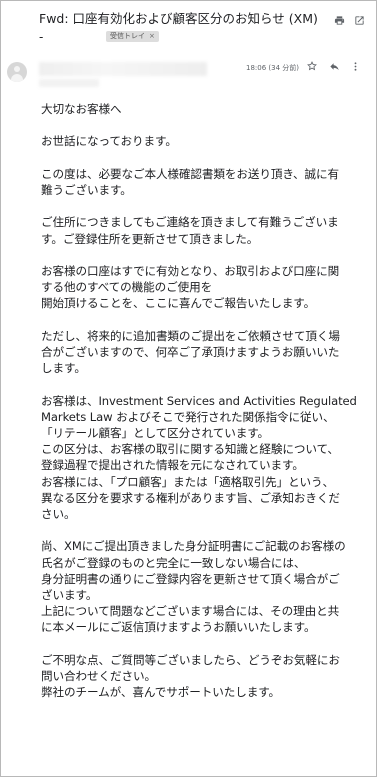 This screenshot has height=779, width=379. I want to click on star-icon, so click(312, 66).